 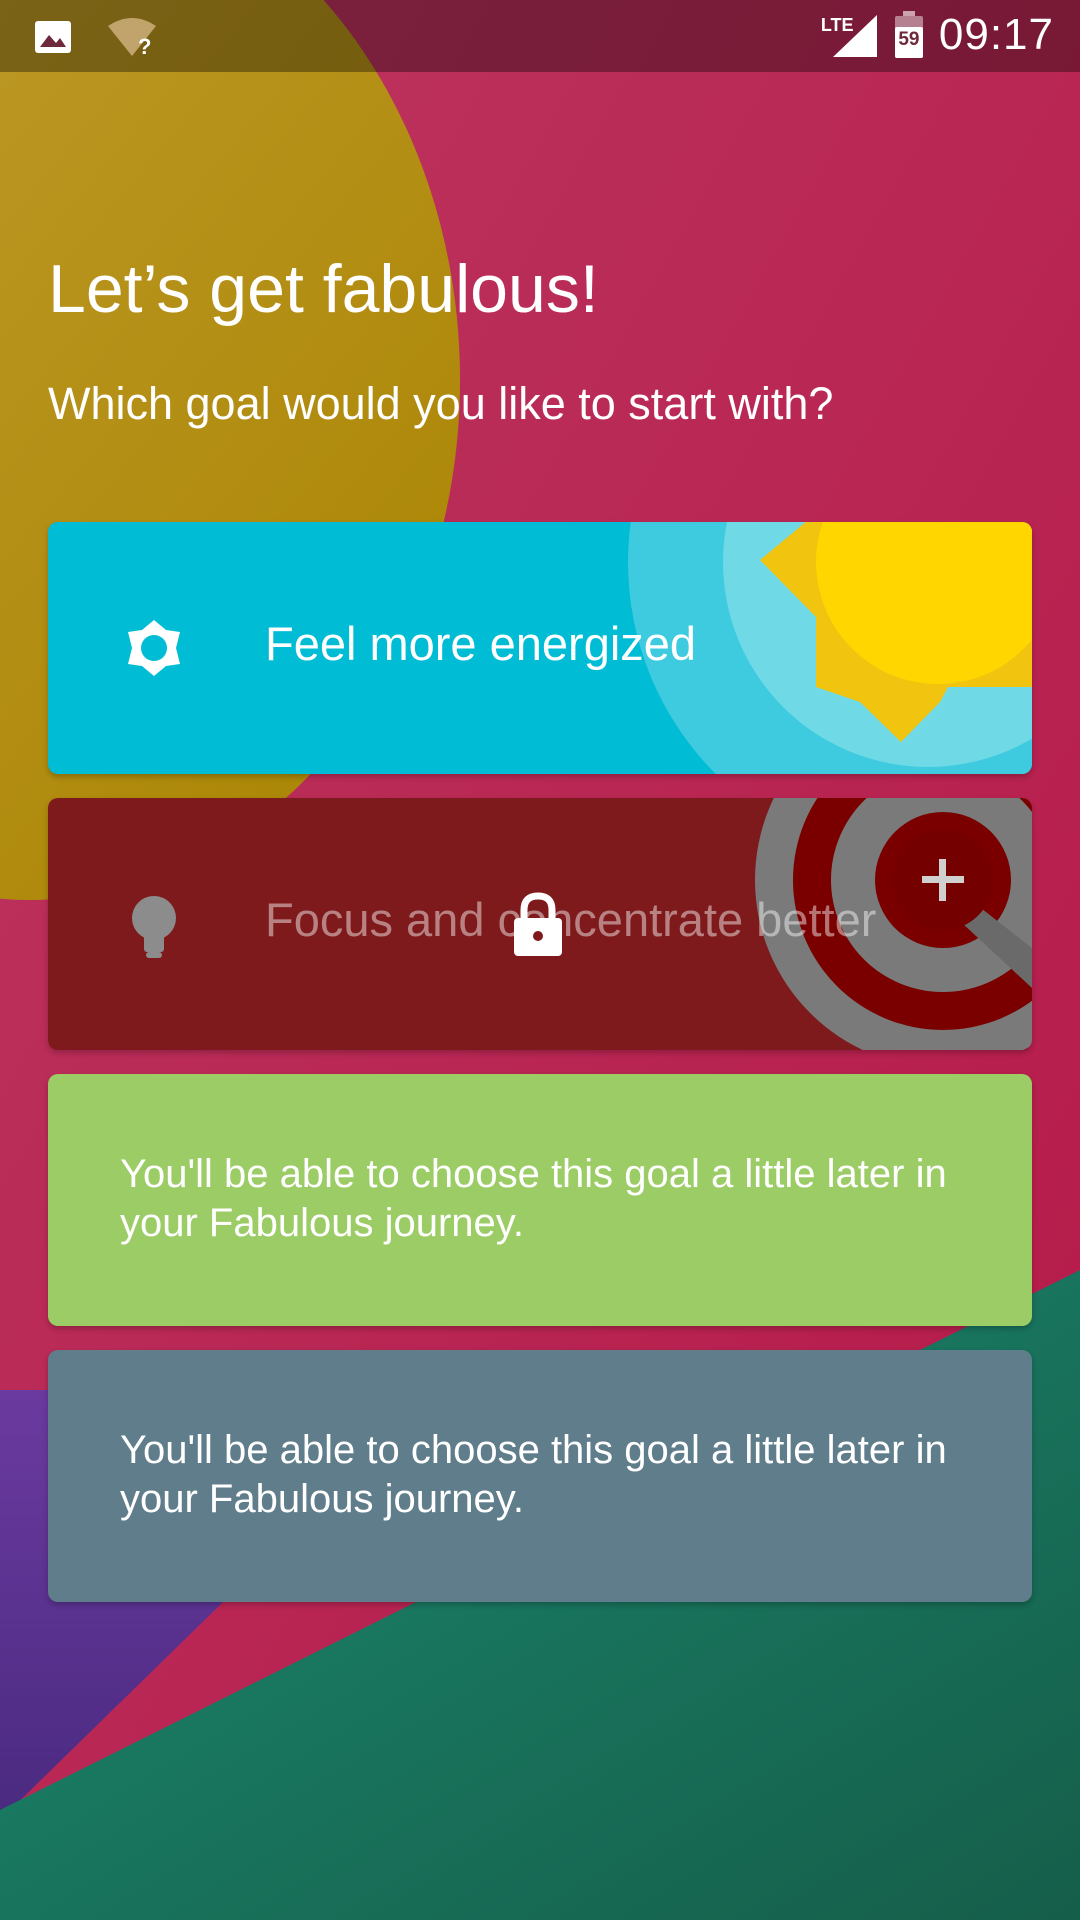 What do you see at coordinates (154, 926) in the screenshot?
I see `lightbulb-icon` at bounding box center [154, 926].